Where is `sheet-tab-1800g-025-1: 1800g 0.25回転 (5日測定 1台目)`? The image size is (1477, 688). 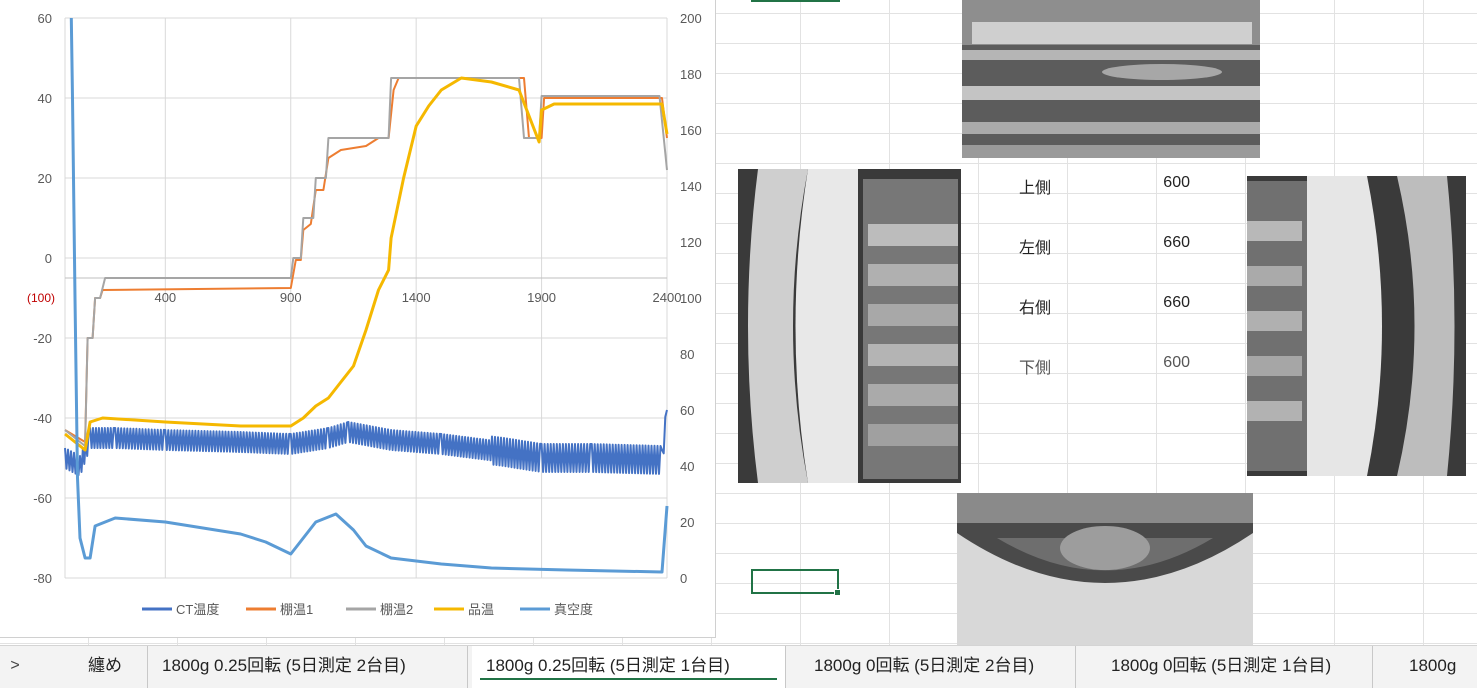 sheet-tab-1800g-025-1: 1800g 0.25回転 (5日測定 1台目) is located at coordinates (629, 667).